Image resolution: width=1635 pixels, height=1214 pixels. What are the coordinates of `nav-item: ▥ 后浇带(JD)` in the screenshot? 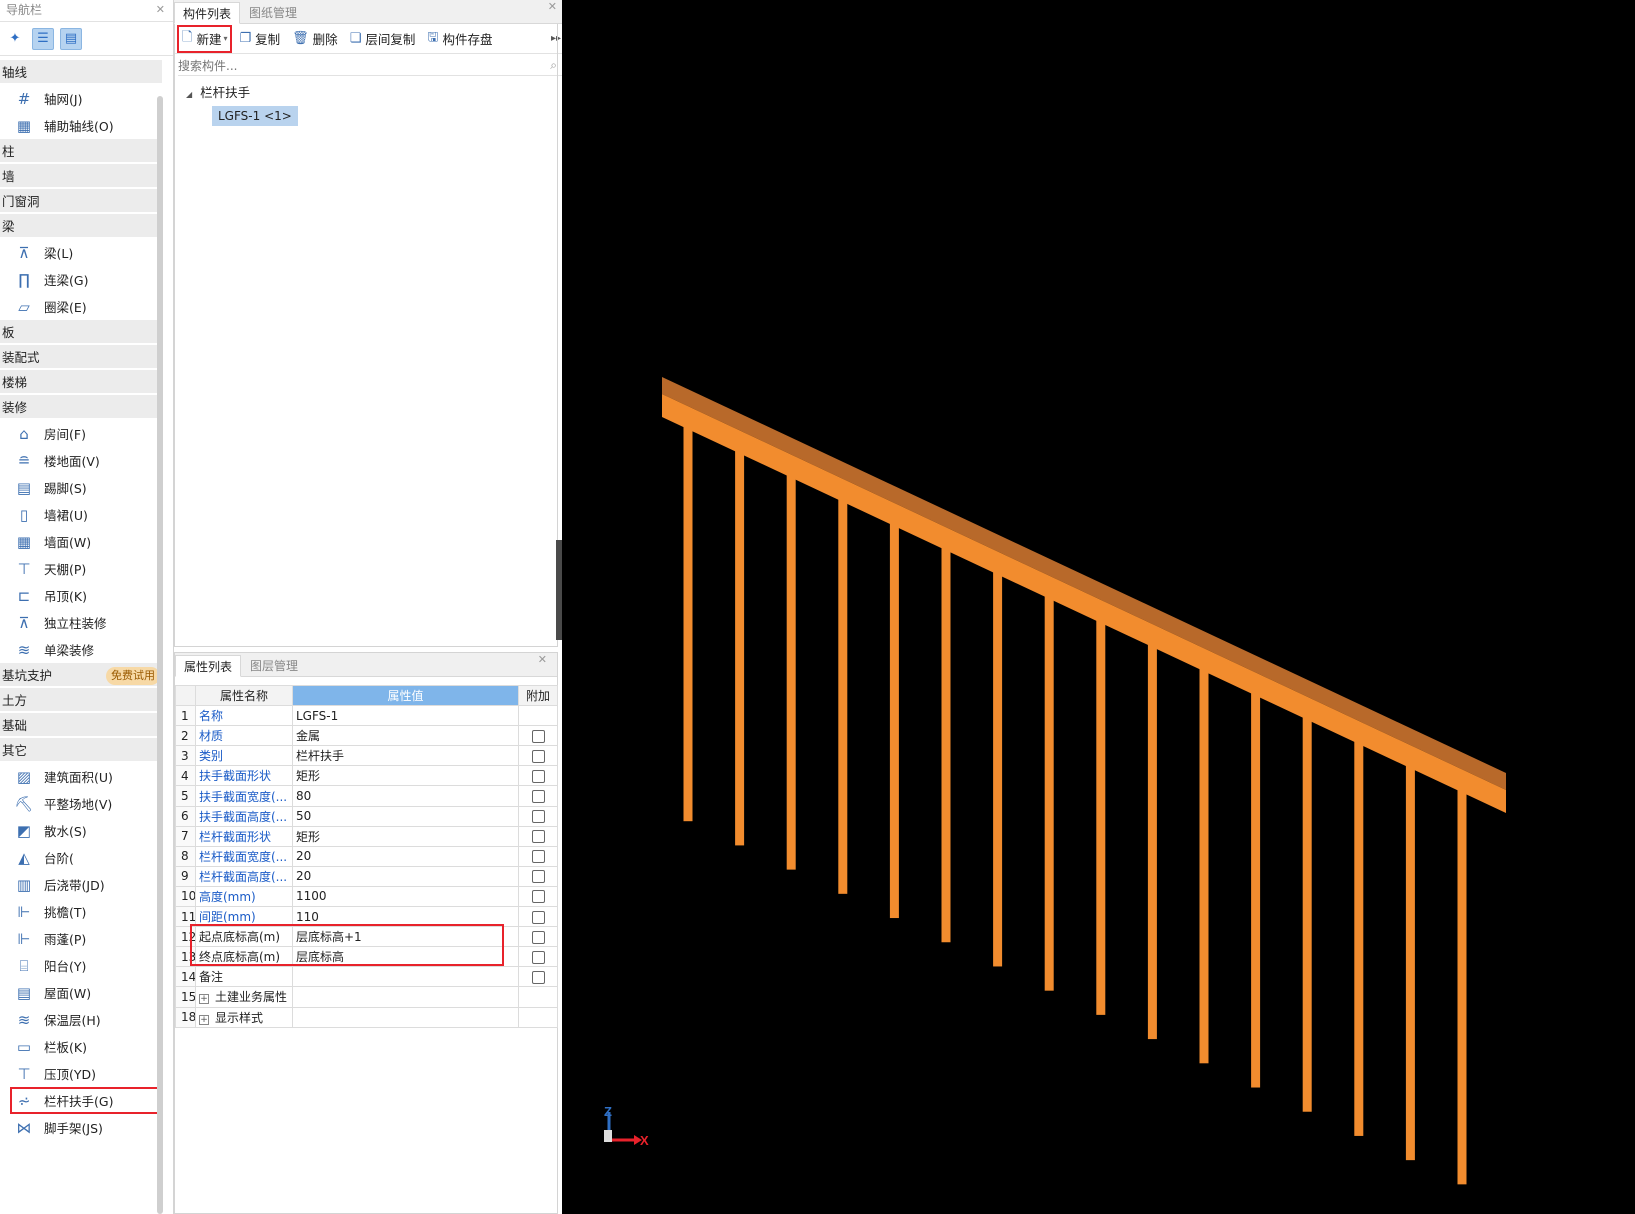 It's located at (81, 884).